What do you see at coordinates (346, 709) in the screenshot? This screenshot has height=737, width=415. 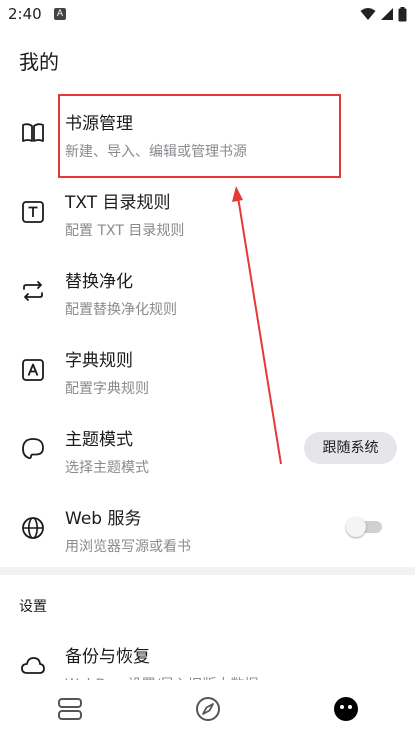 I see `face-icon` at bounding box center [346, 709].